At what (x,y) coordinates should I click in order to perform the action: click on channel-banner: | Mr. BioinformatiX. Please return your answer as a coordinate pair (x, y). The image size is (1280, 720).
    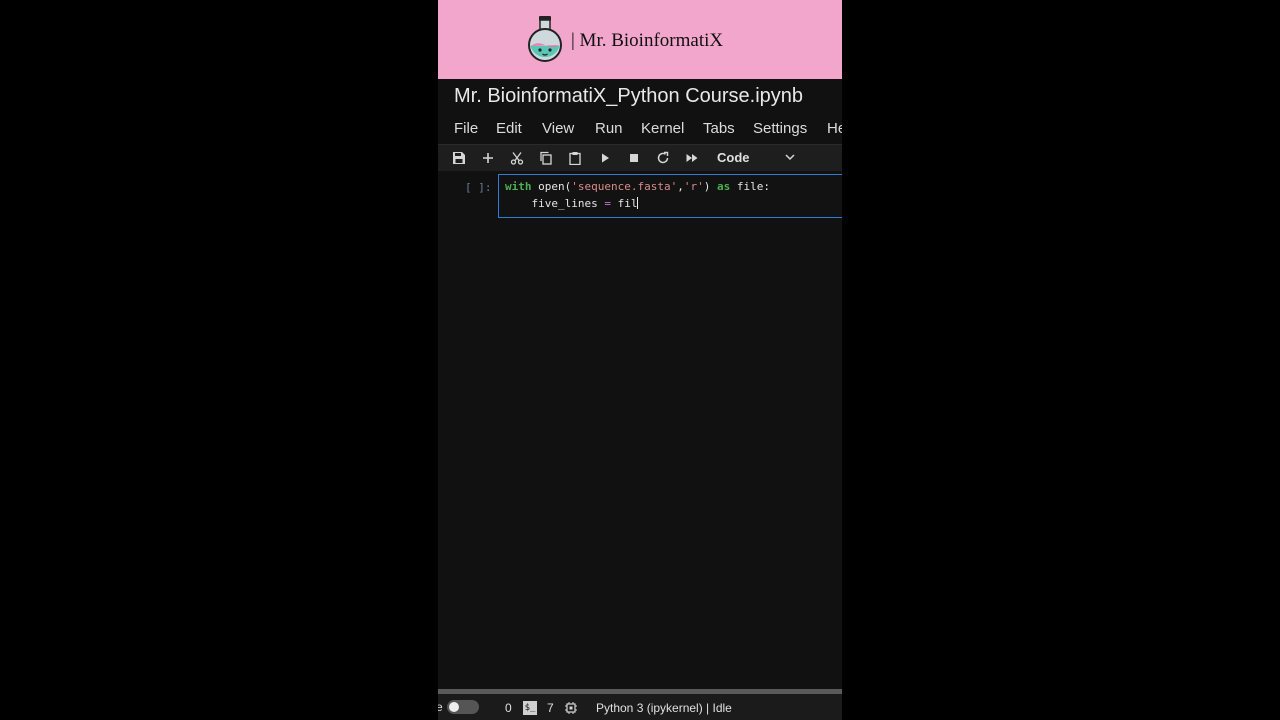
    Looking at the image, I should click on (640, 39).